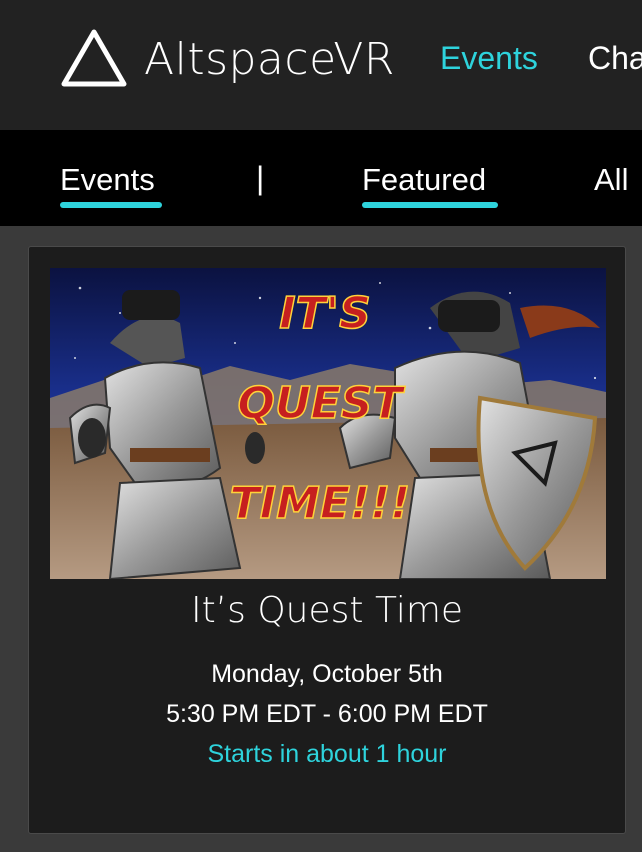 Image resolution: width=642 pixels, height=852 pixels. What do you see at coordinates (111, 205) in the screenshot?
I see `tab-events-underline` at bounding box center [111, 205].